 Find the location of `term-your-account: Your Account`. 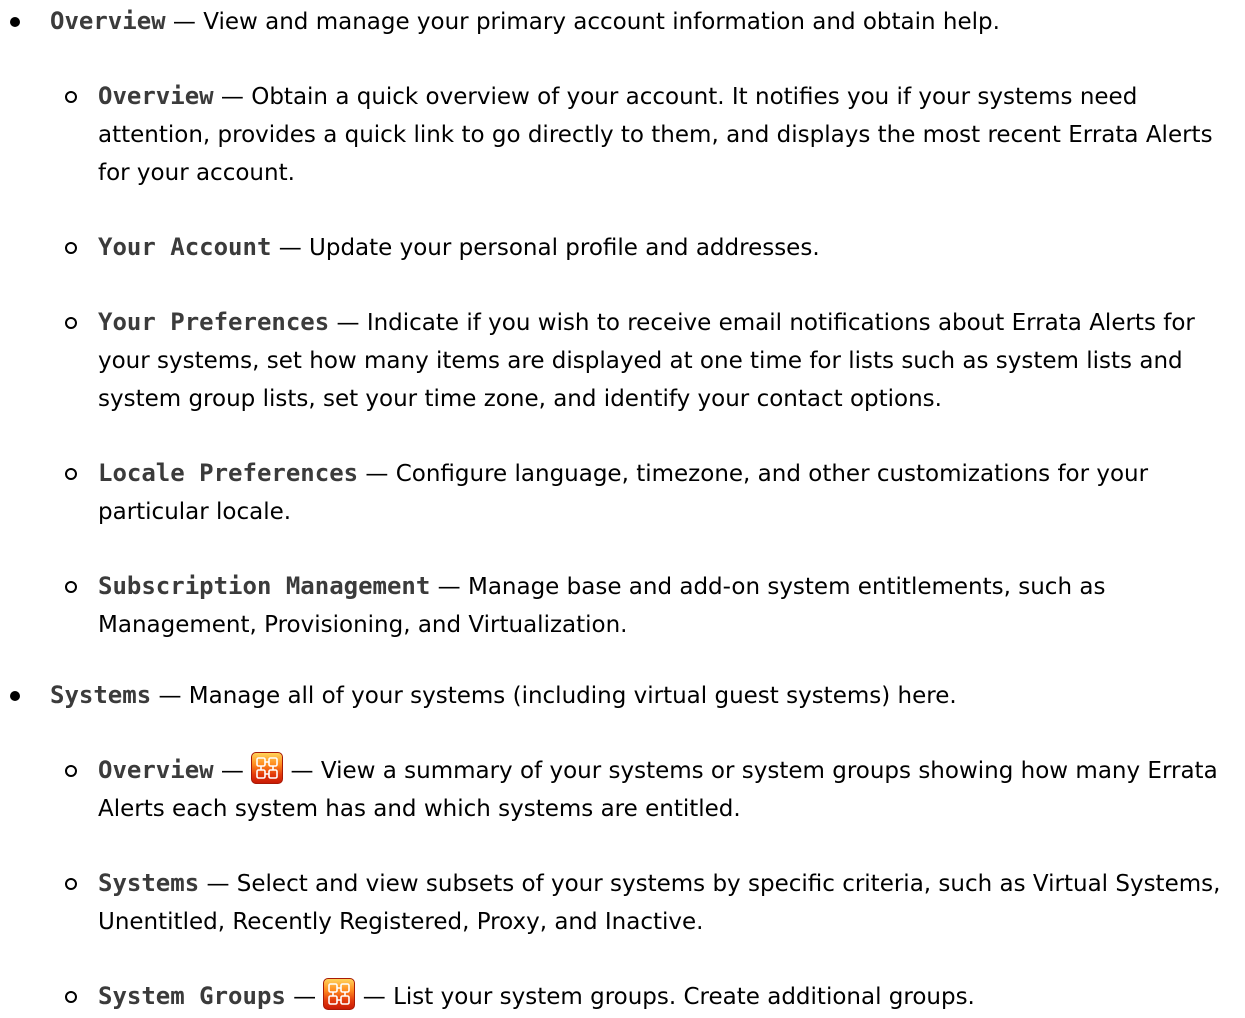

term-your-account: Your Account is located at coordinates (185, 247).